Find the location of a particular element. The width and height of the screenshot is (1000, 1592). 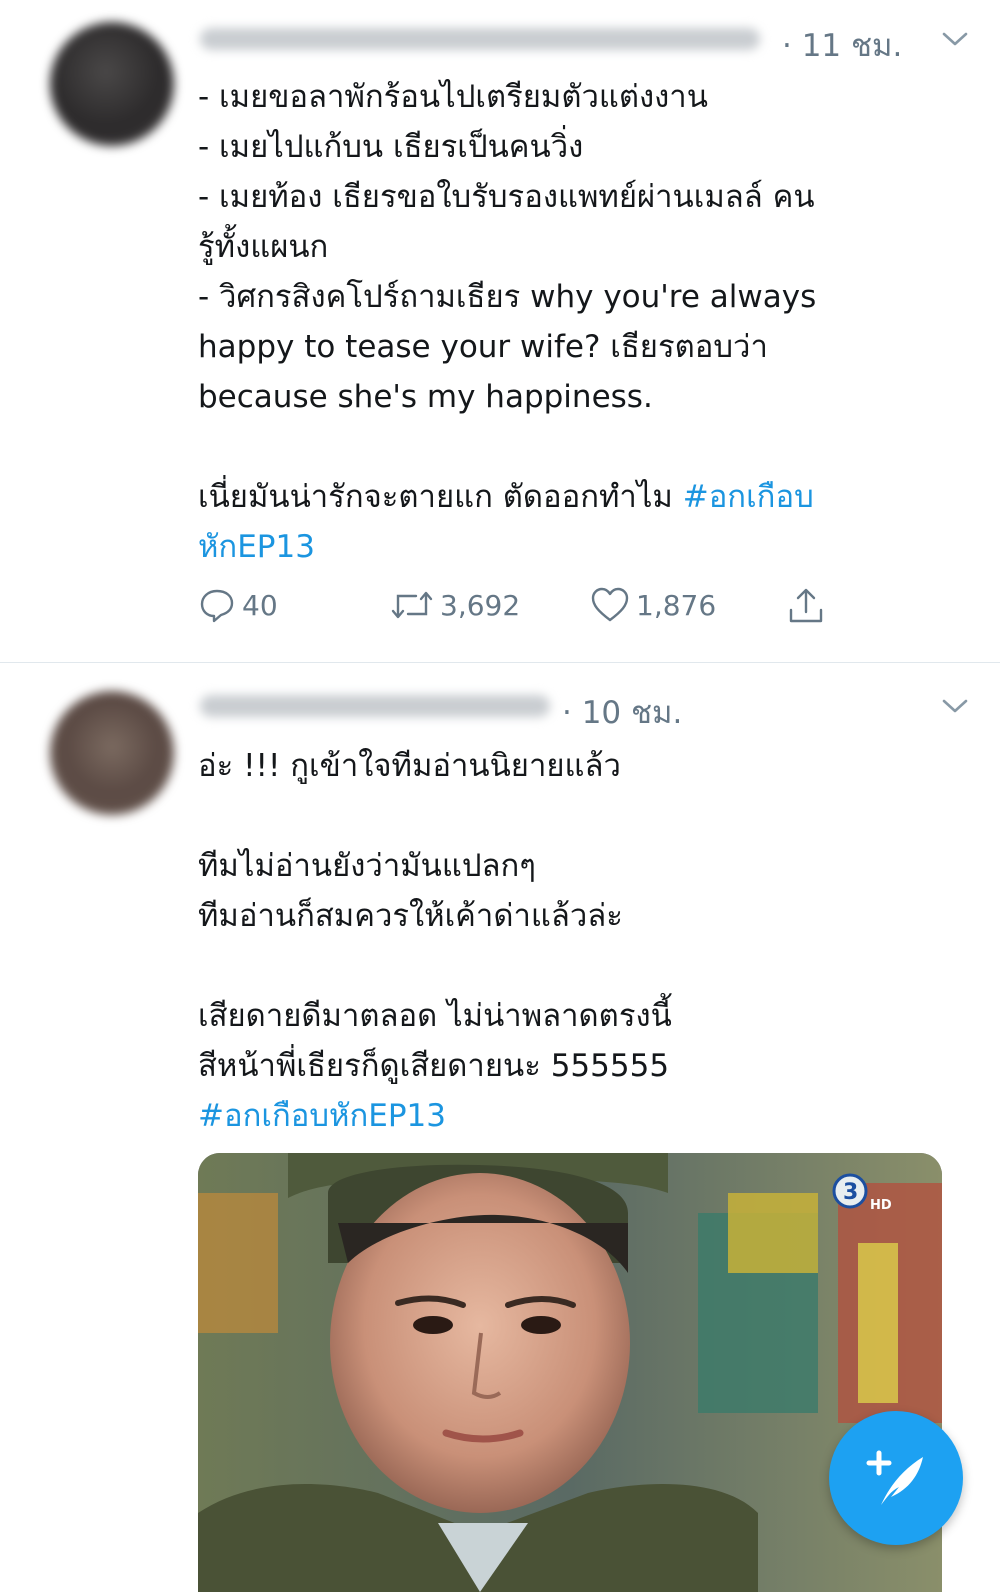

line: เสียดายดีมาตลอด ไม่น่าพลาดตรงนี้ is located at coordinates (435, 1016).